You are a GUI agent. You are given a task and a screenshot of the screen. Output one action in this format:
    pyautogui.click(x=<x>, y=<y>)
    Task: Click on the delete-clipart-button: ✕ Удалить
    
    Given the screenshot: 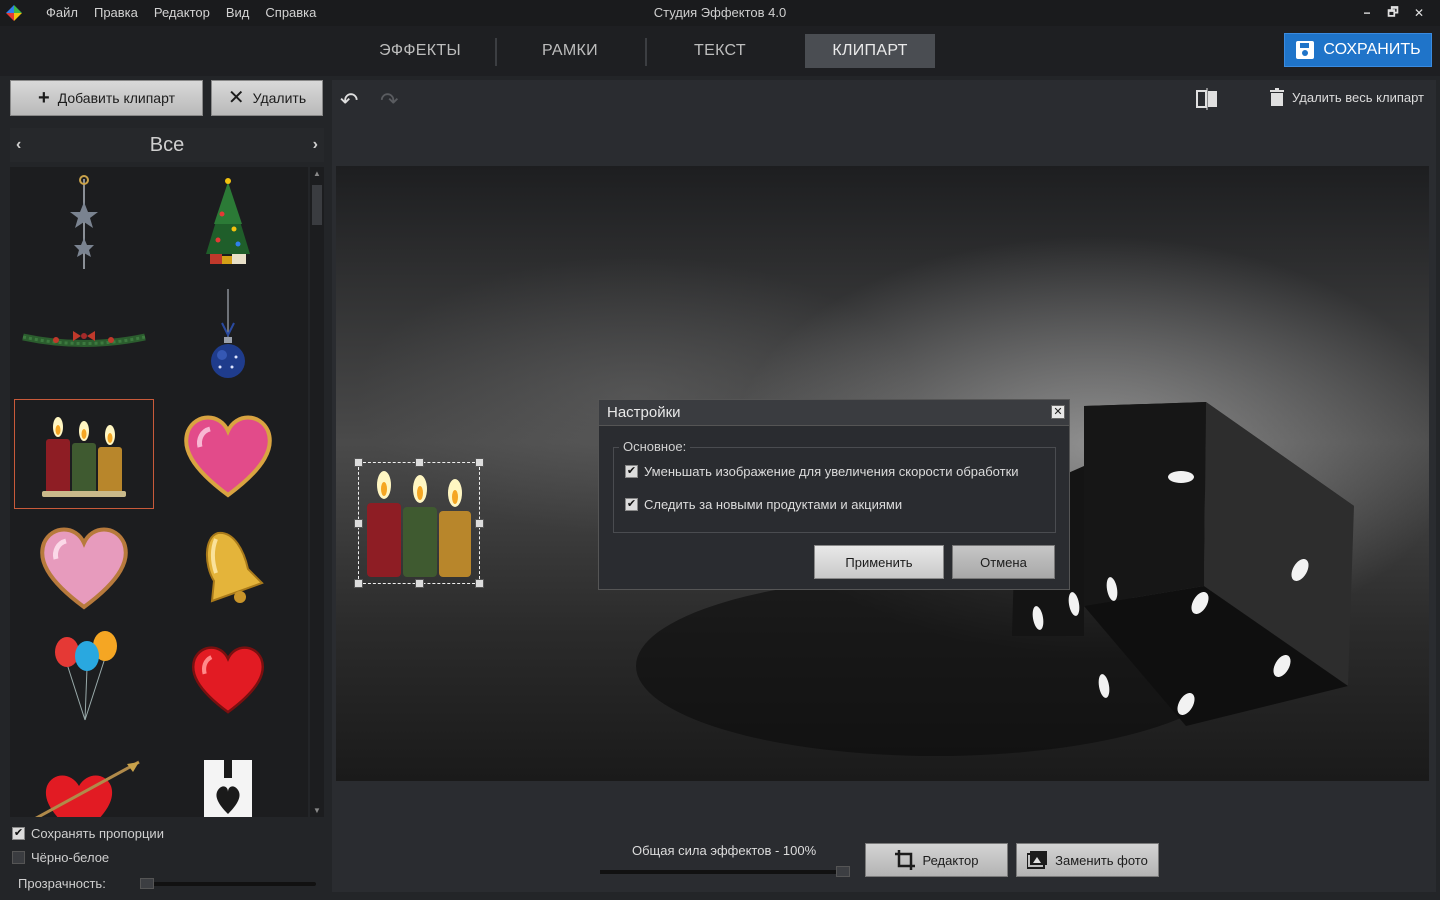 What is the action you would take?
    pyautogui.click(x=267, y=98)
    